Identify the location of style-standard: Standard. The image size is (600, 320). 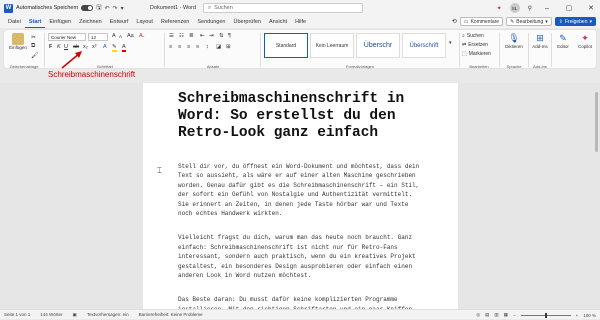
(286, 45).